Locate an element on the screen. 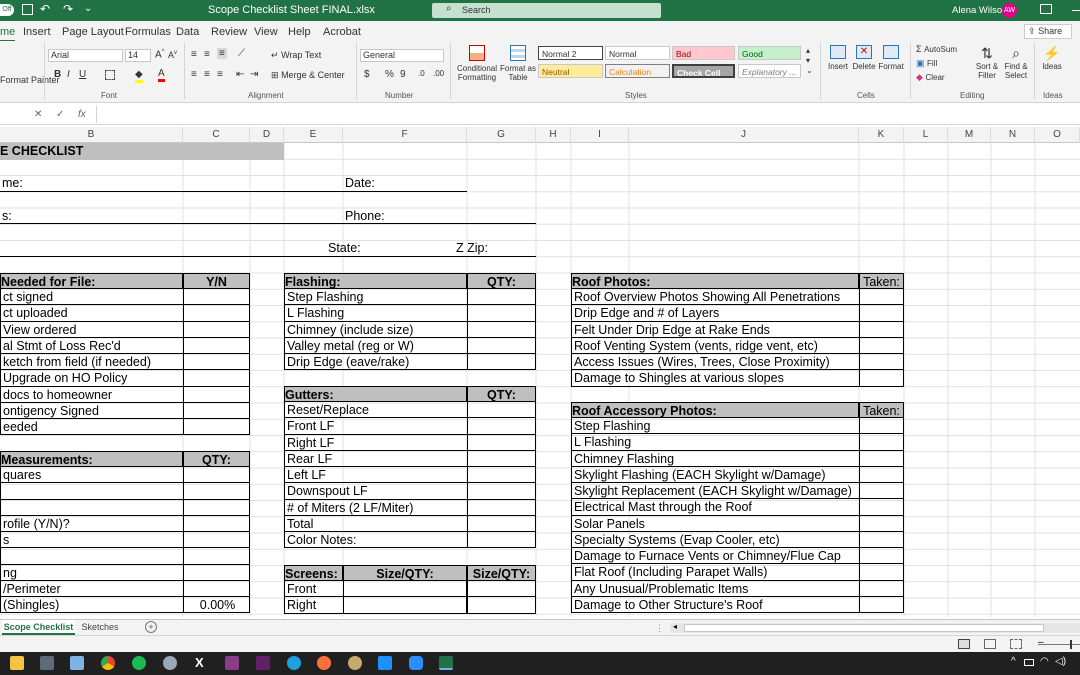  roof-photo-row-label: Felt Under Drip Edge at Rake Ends is located at coordinates (715, 329).